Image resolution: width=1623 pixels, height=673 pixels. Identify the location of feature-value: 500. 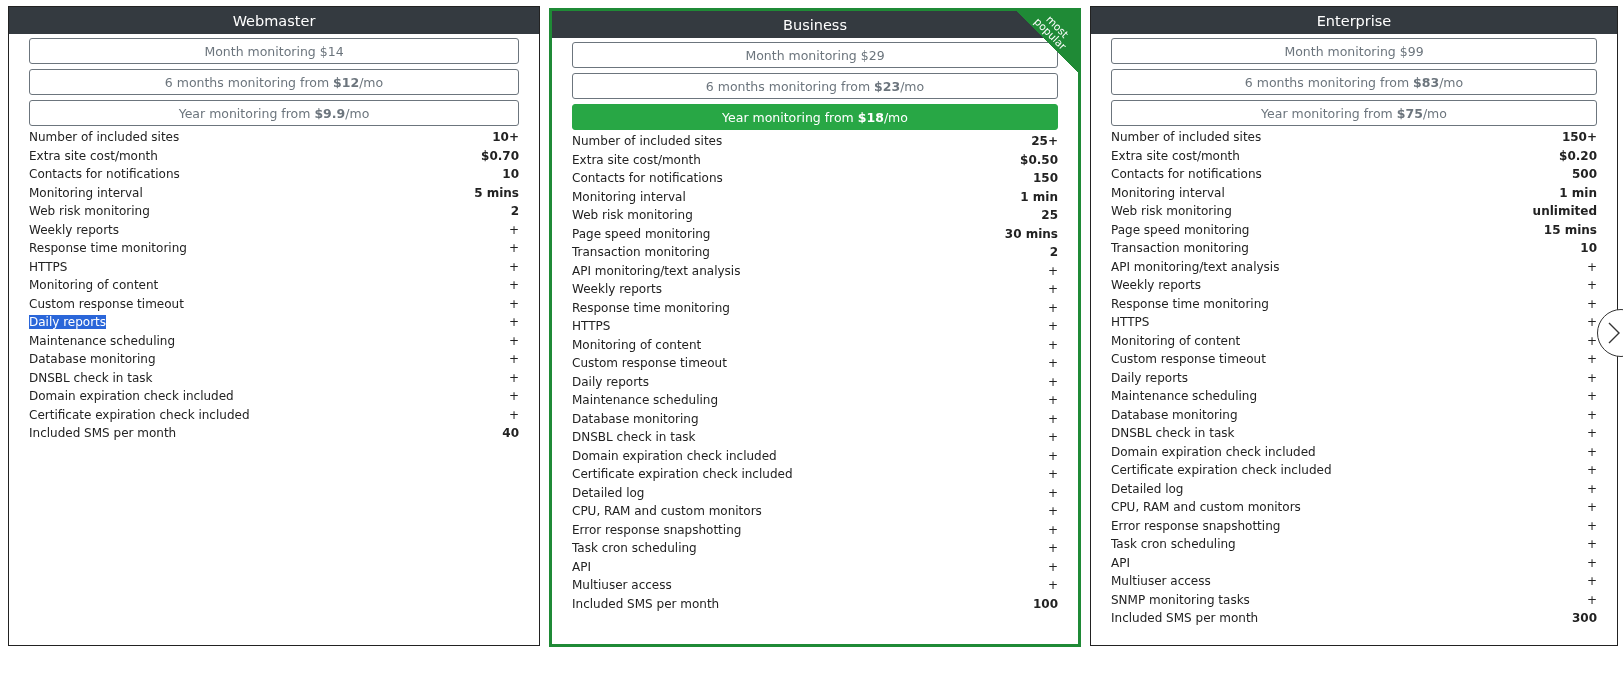
(1584, 174).